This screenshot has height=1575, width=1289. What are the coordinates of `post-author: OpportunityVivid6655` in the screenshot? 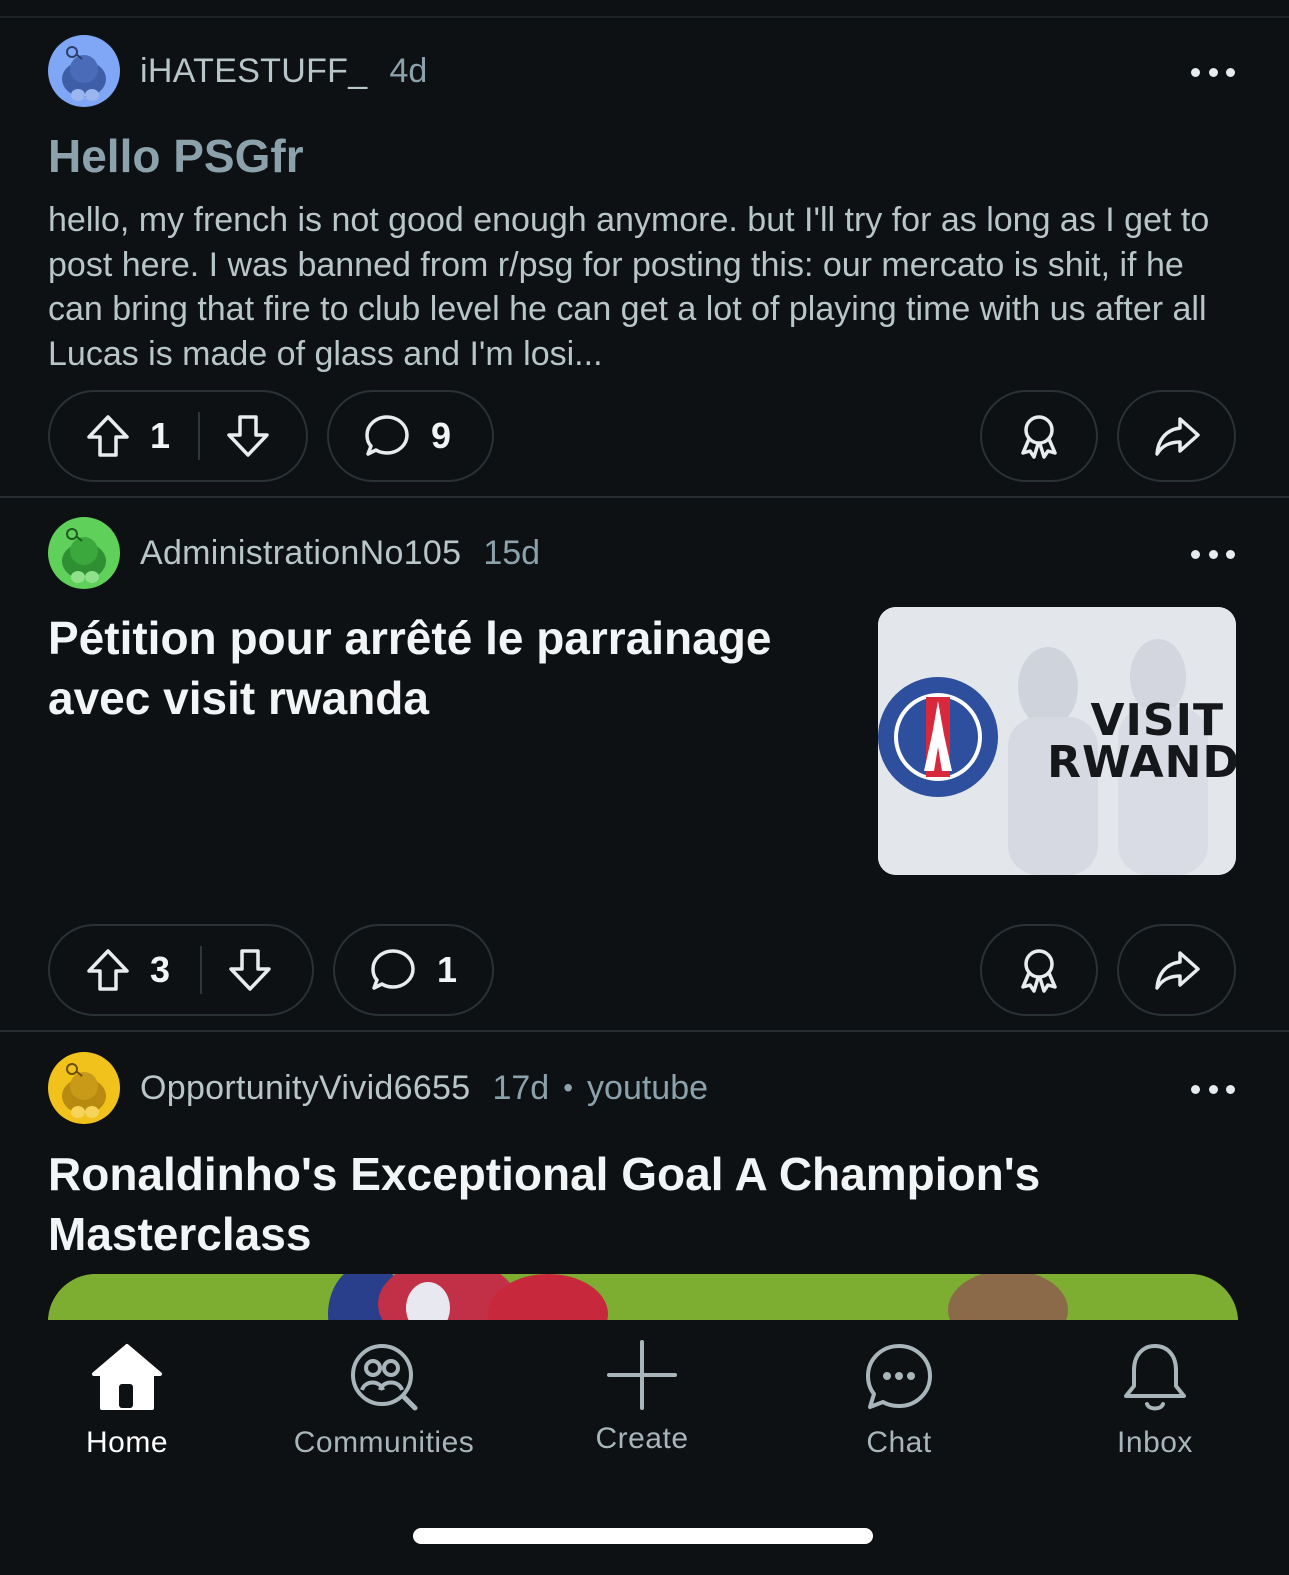 It's located at (305, 1088).